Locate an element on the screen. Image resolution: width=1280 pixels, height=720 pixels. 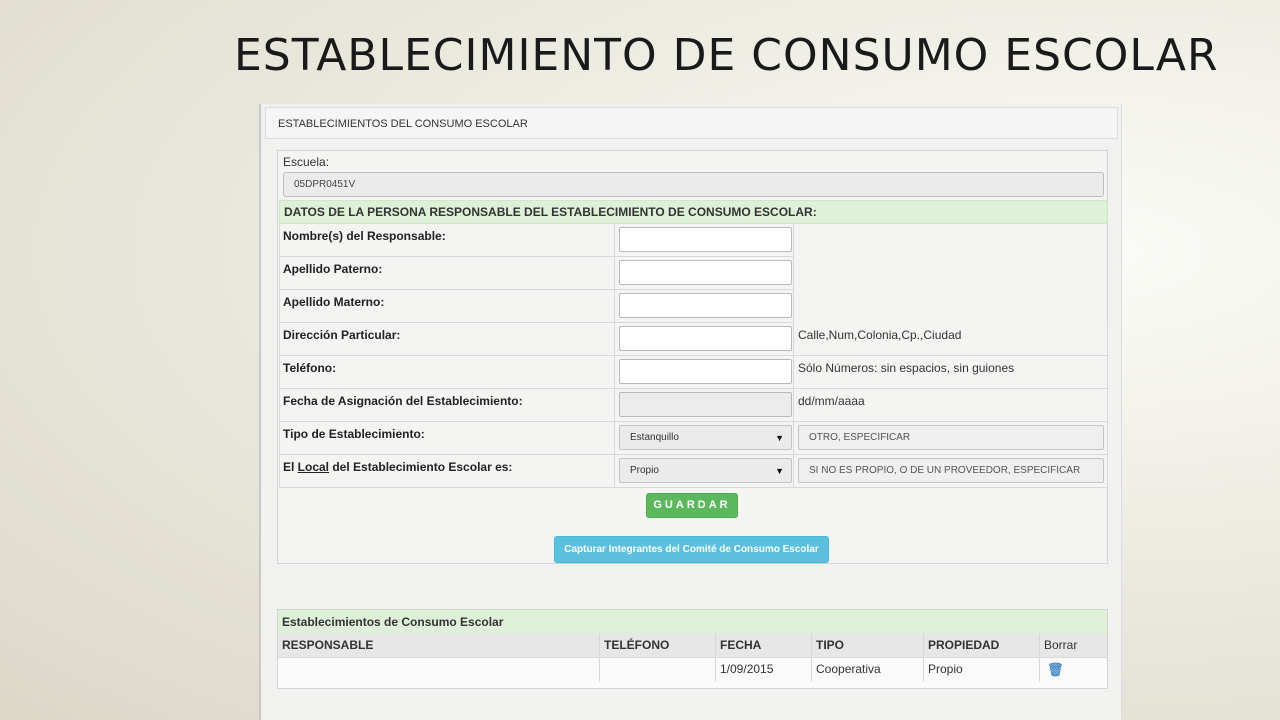
local-select-value: Propio is located at coordinates (644, 470).